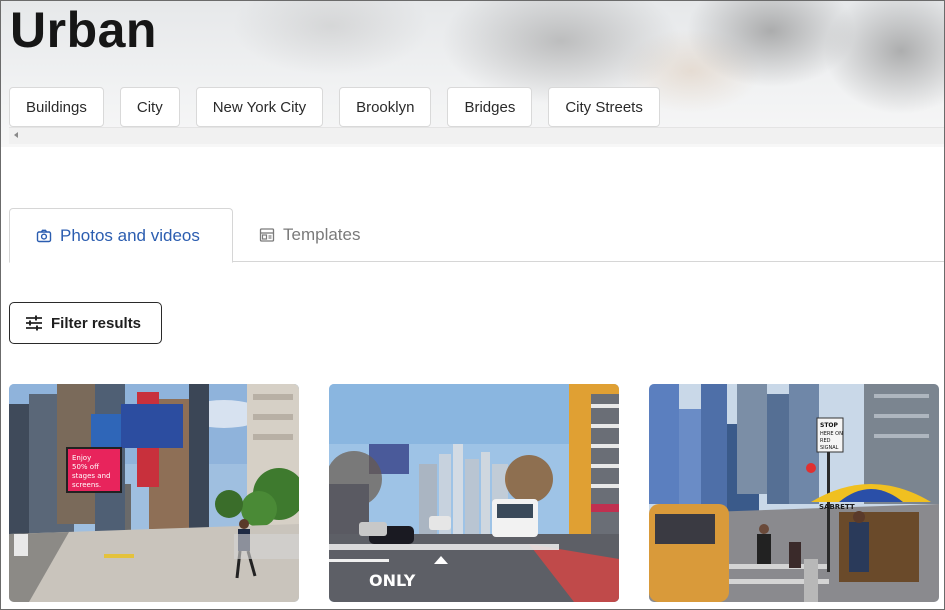 The height and width of the screenshot is (610, 945). What do you see at coordinates (85, 467) in the screenshot?
I see `billboard-text-2: 50% off` at bounding box center [85, 467].